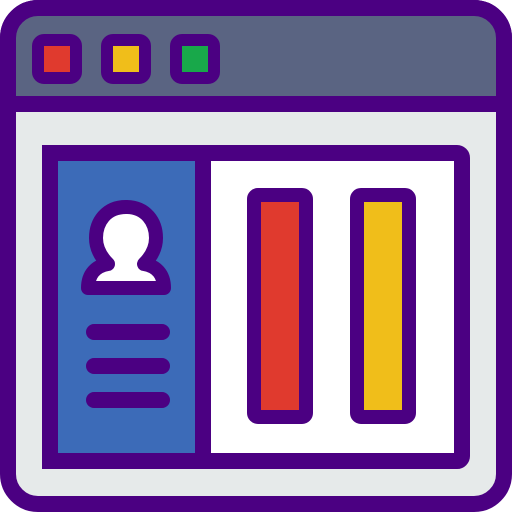  What do you see at coordinates (383, 306) in the screenshot?
I see `bar-yellow` at bounding box center [383, 306].